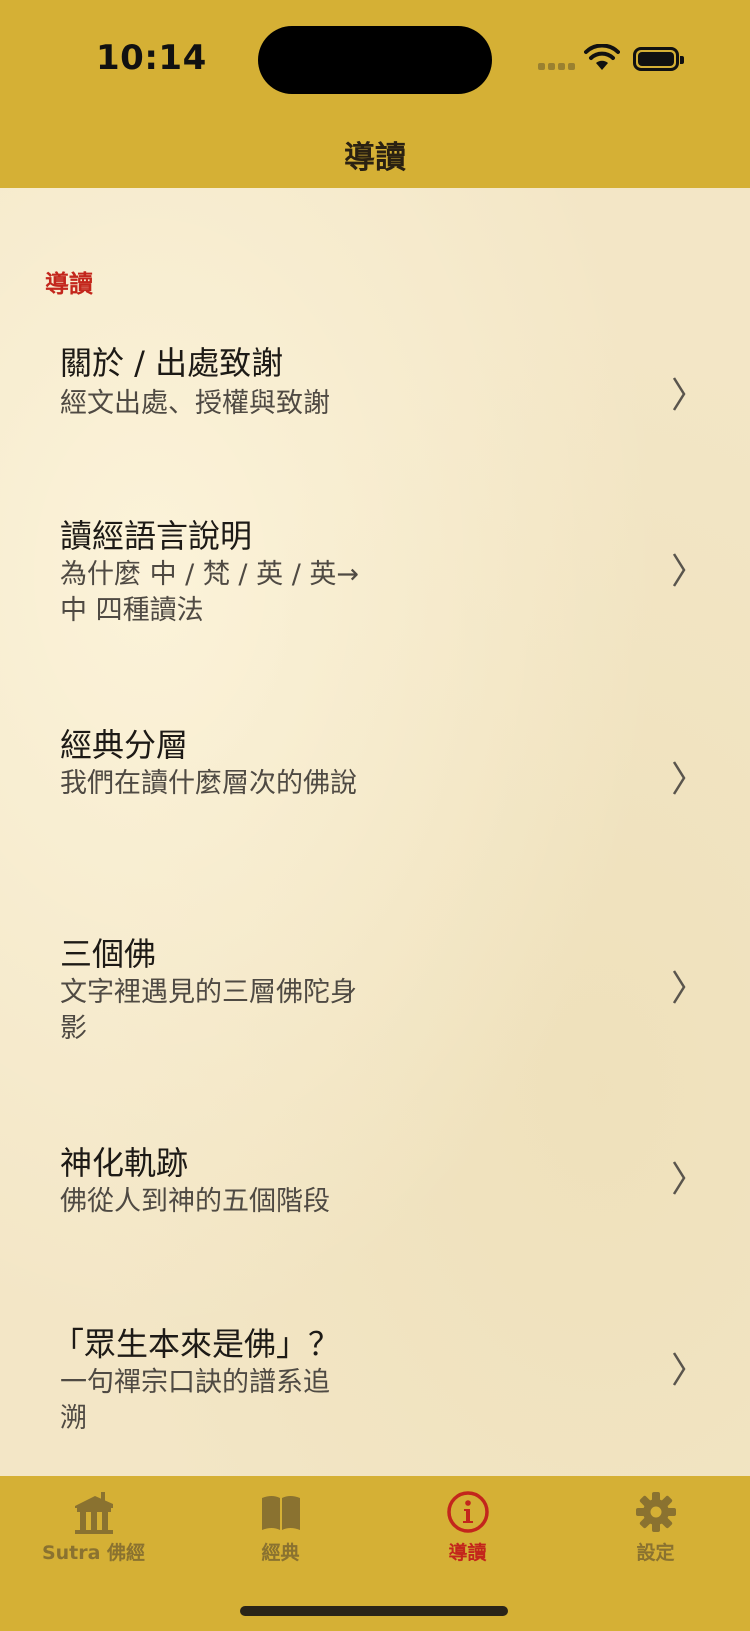  I want to click on list-item-subtitle: 我們在讀什麼層次的佛說, so click(208, 783).